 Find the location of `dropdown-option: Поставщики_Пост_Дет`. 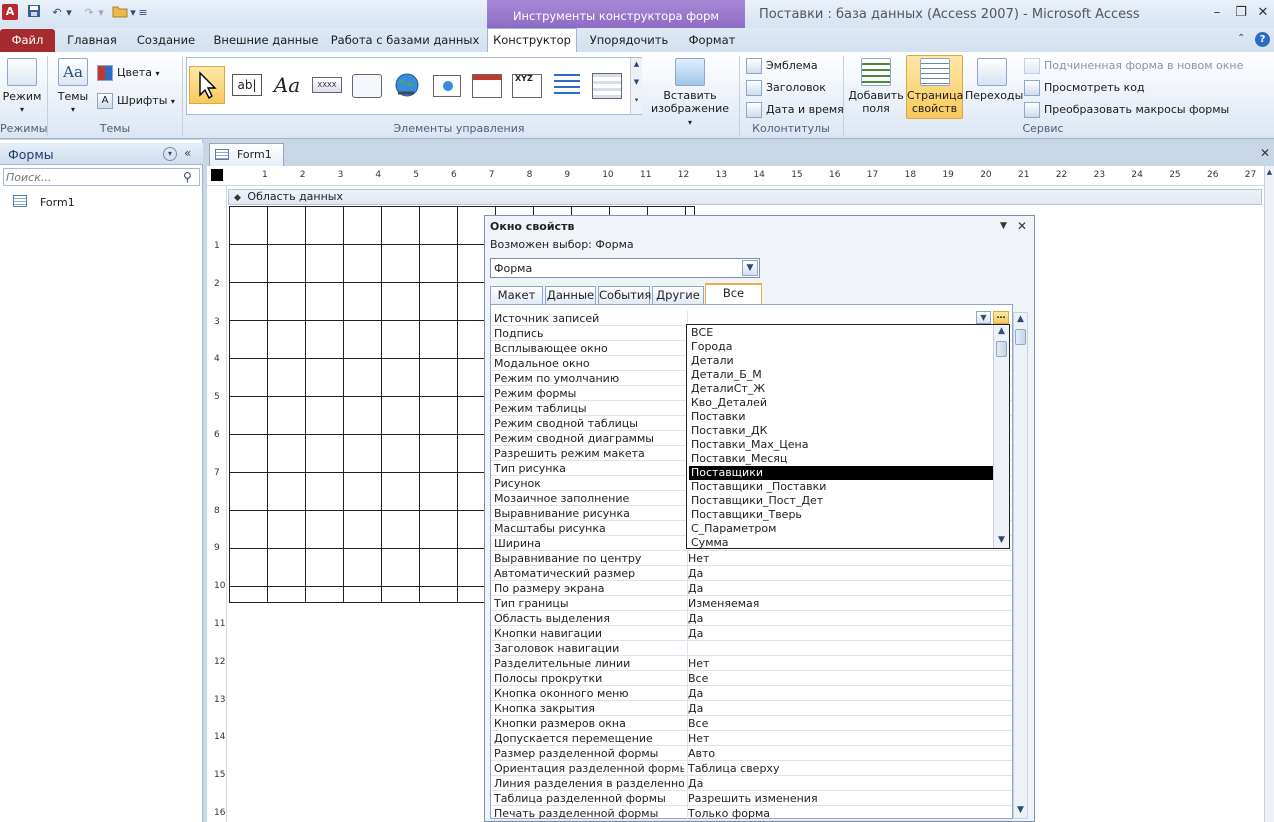

dropdown-option: Поставщики_Пост_Дет is located at coordinates (841, 501).